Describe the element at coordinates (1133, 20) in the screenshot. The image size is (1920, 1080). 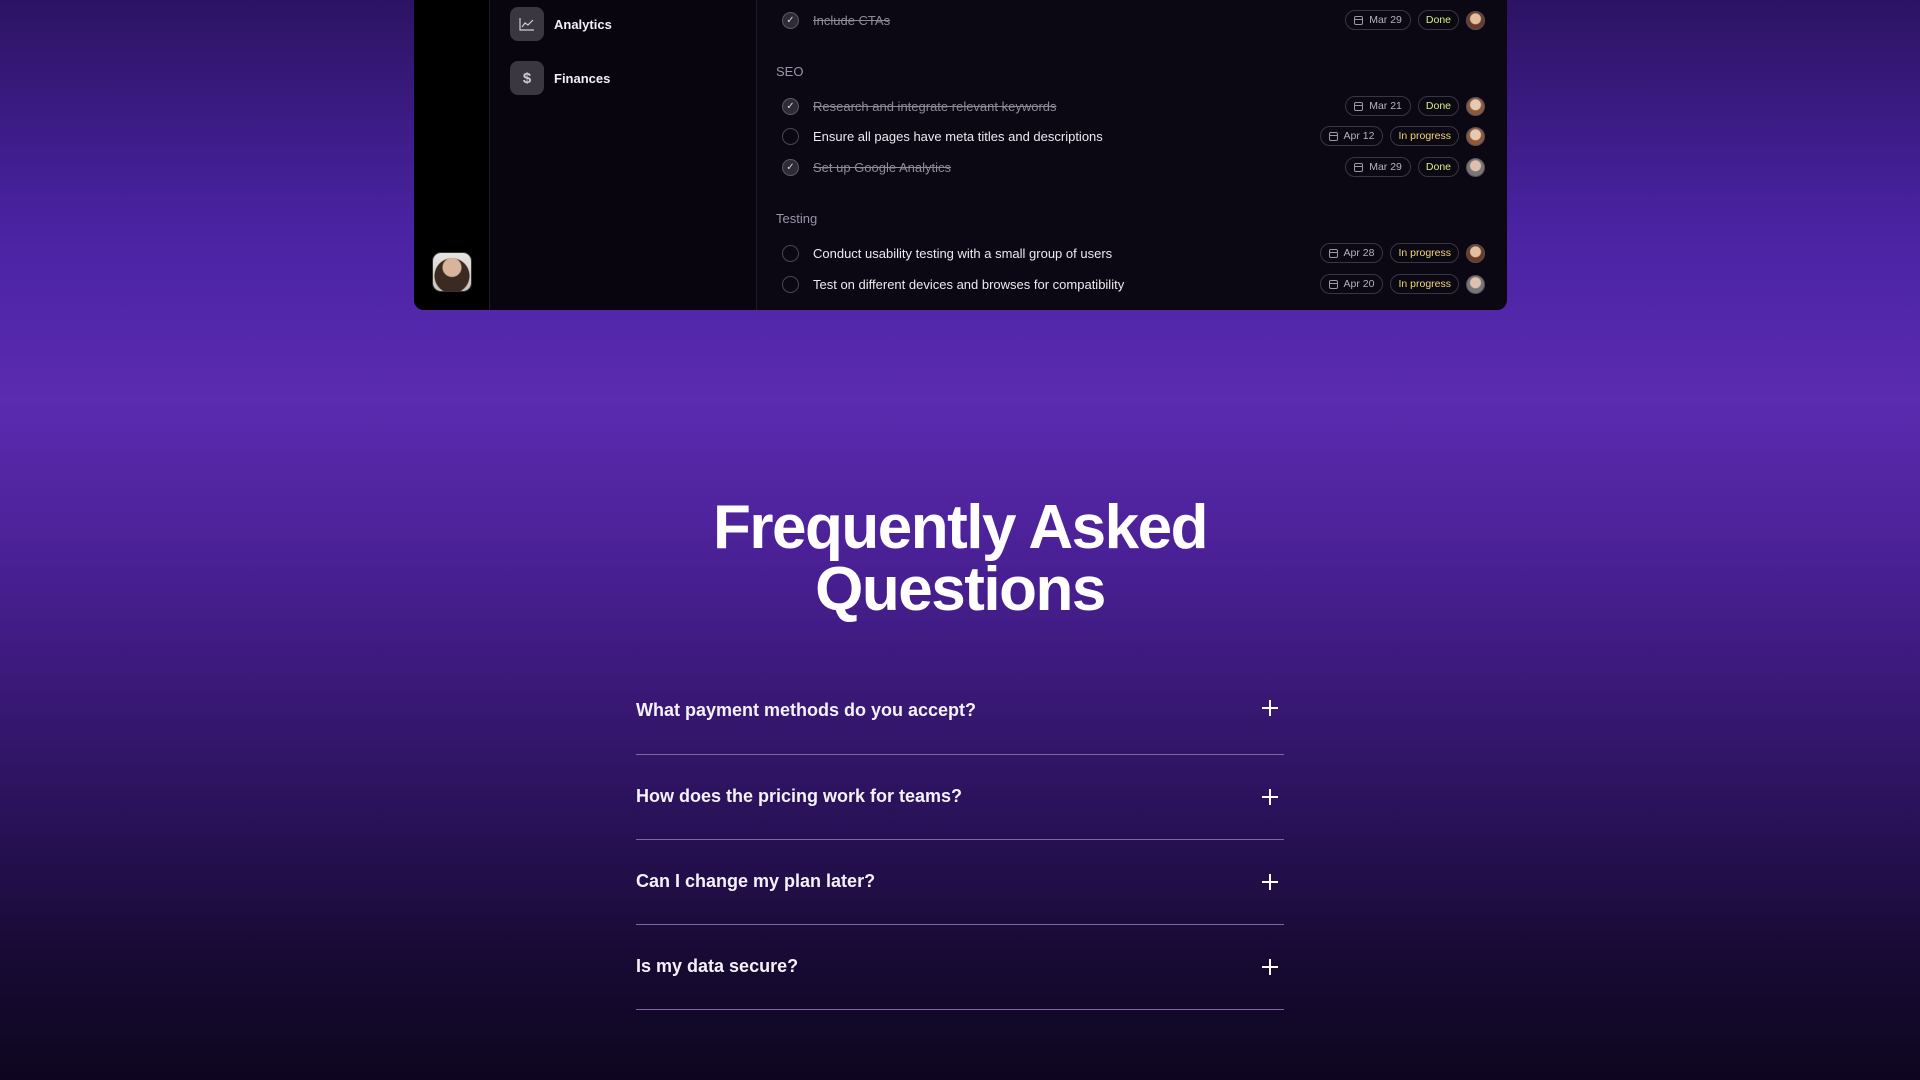
I see `task-row: ✓ Include CTAs Mar 29 Done` at that location.